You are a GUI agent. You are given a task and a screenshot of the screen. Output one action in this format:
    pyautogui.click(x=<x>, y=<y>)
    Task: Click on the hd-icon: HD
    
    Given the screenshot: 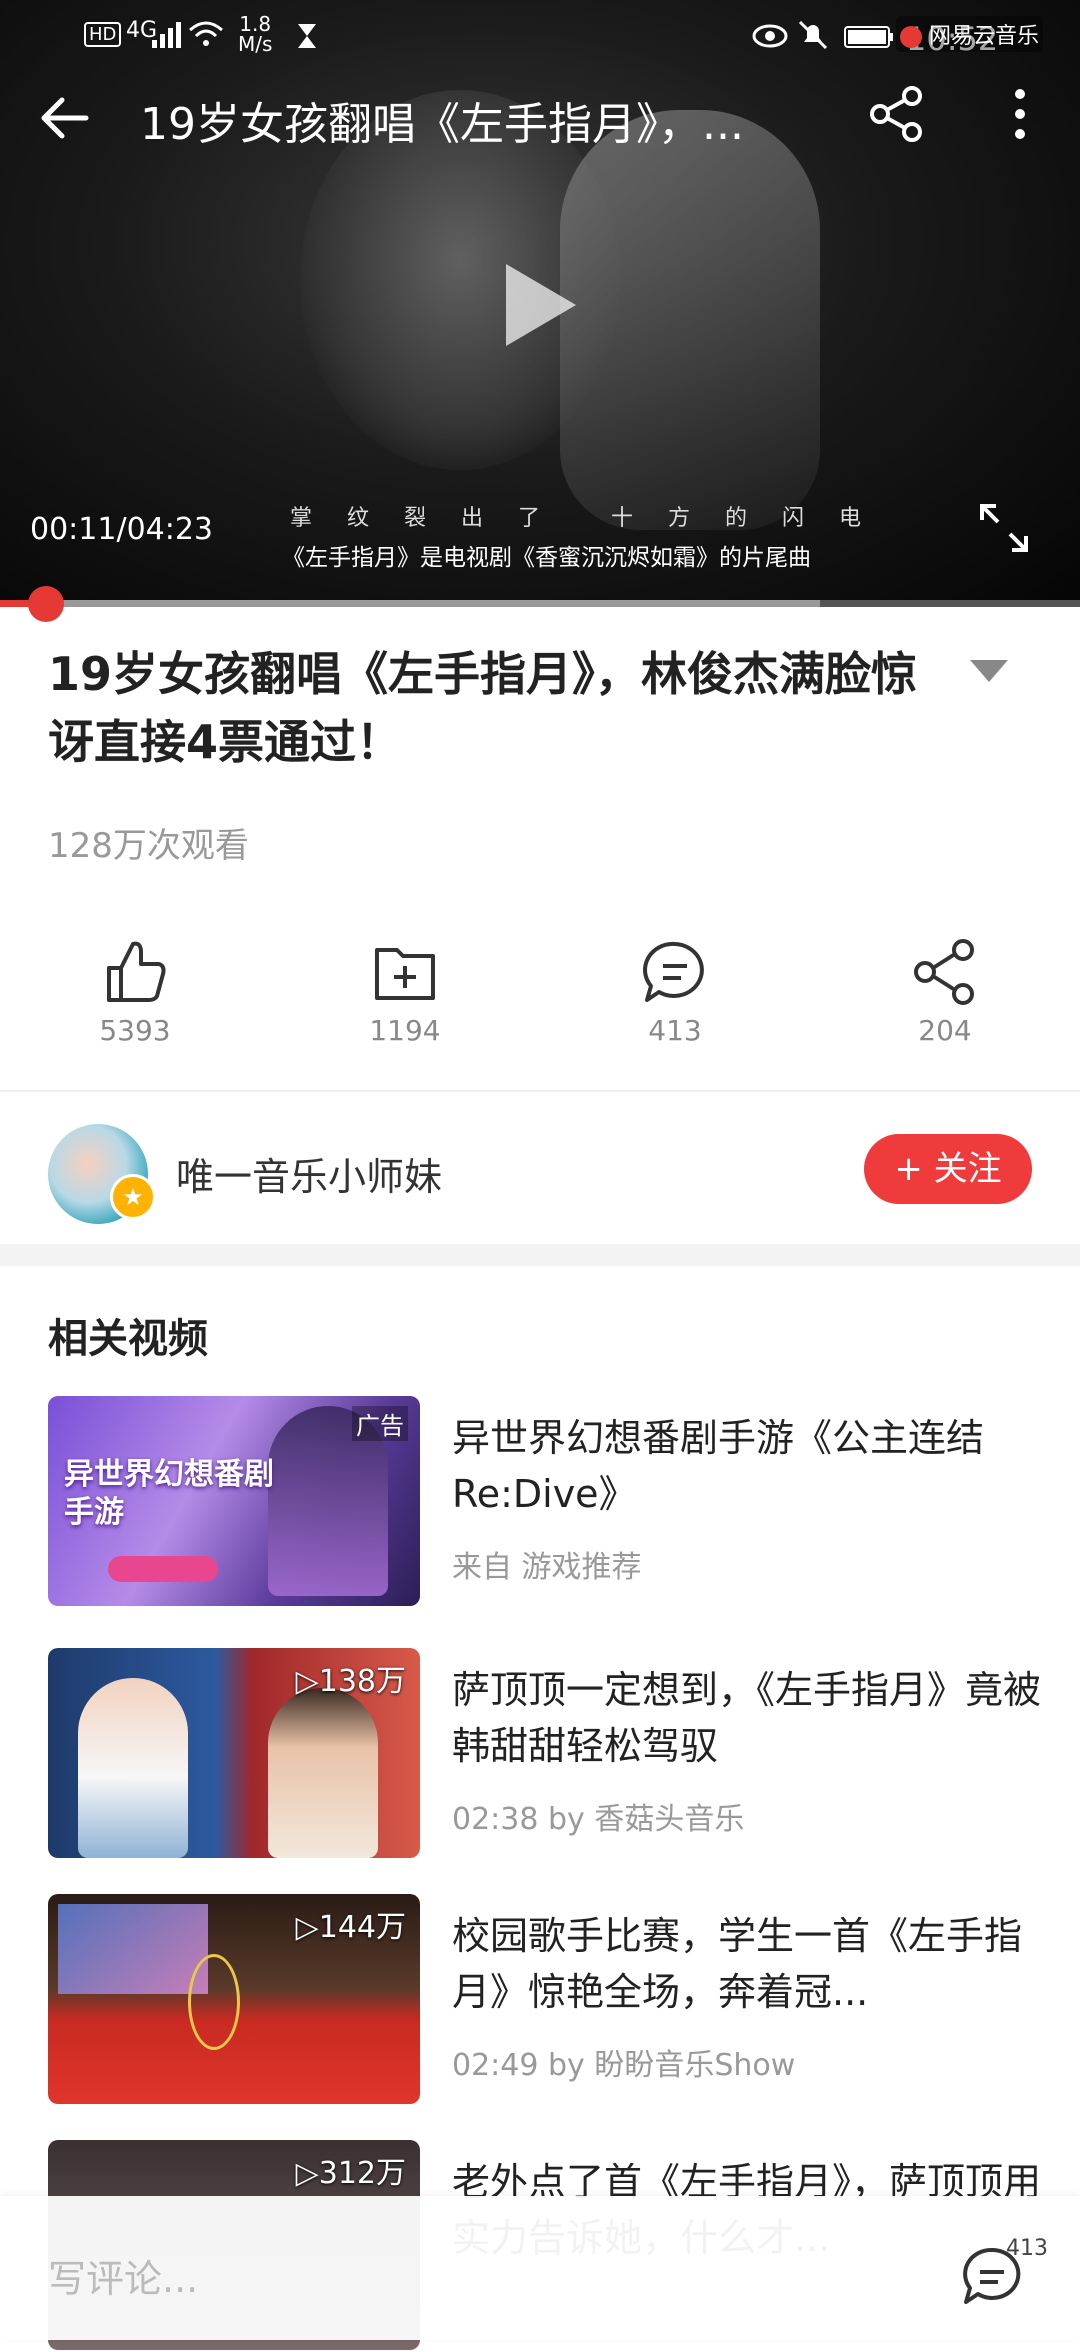 What is the action you would take?
    pyautogui.click(x=103, y=34)
    